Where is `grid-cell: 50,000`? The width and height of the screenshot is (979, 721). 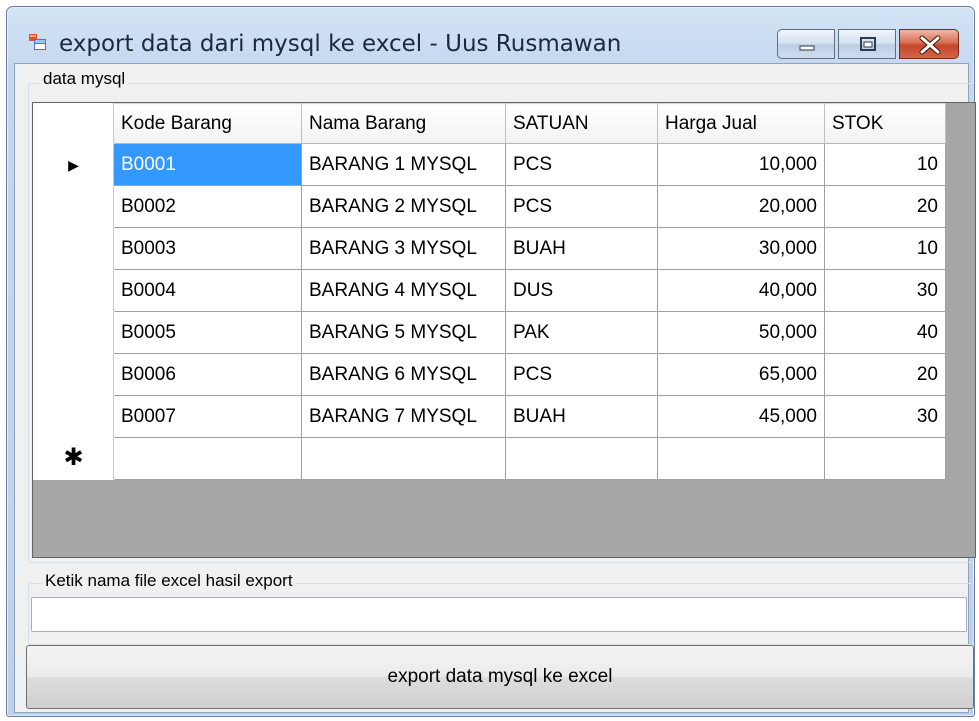 grid-cell: 50,000 is located at coordinates (741, 332).